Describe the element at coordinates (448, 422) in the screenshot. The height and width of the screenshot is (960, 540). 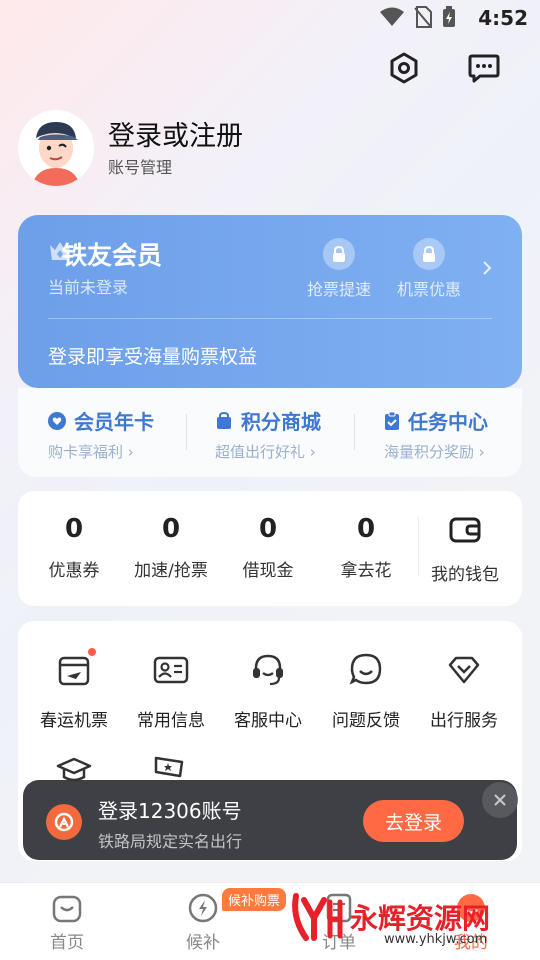
I see `quick-link-title: 任务中心` at that location.